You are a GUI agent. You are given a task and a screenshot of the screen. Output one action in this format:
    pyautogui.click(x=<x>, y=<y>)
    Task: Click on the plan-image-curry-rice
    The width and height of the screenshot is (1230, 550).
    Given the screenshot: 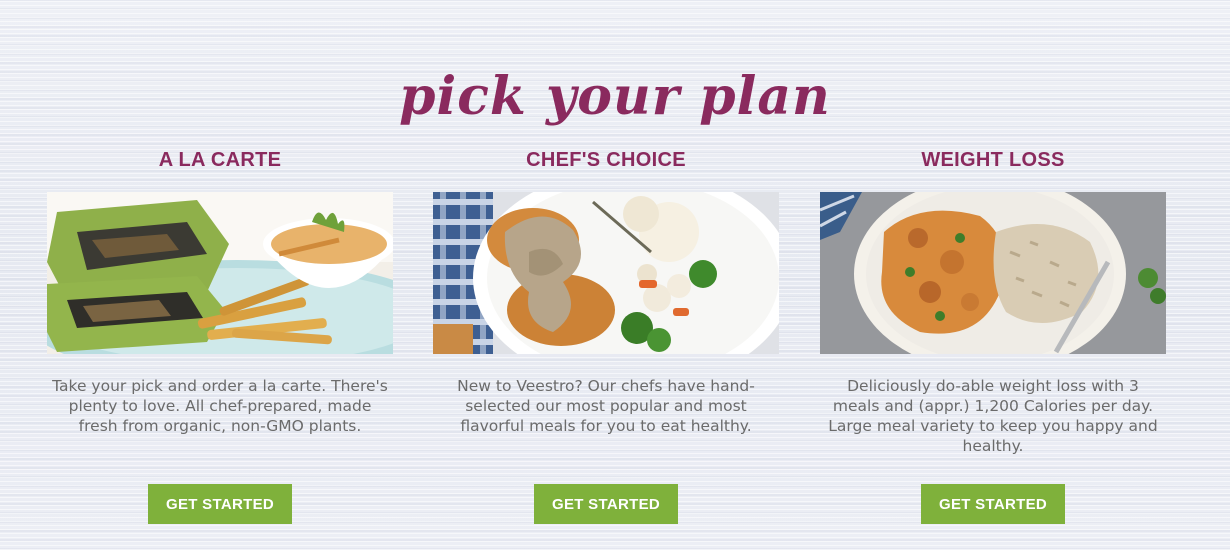 What is the action you would take?
    pyautogui.click(x=993, y=273)
    